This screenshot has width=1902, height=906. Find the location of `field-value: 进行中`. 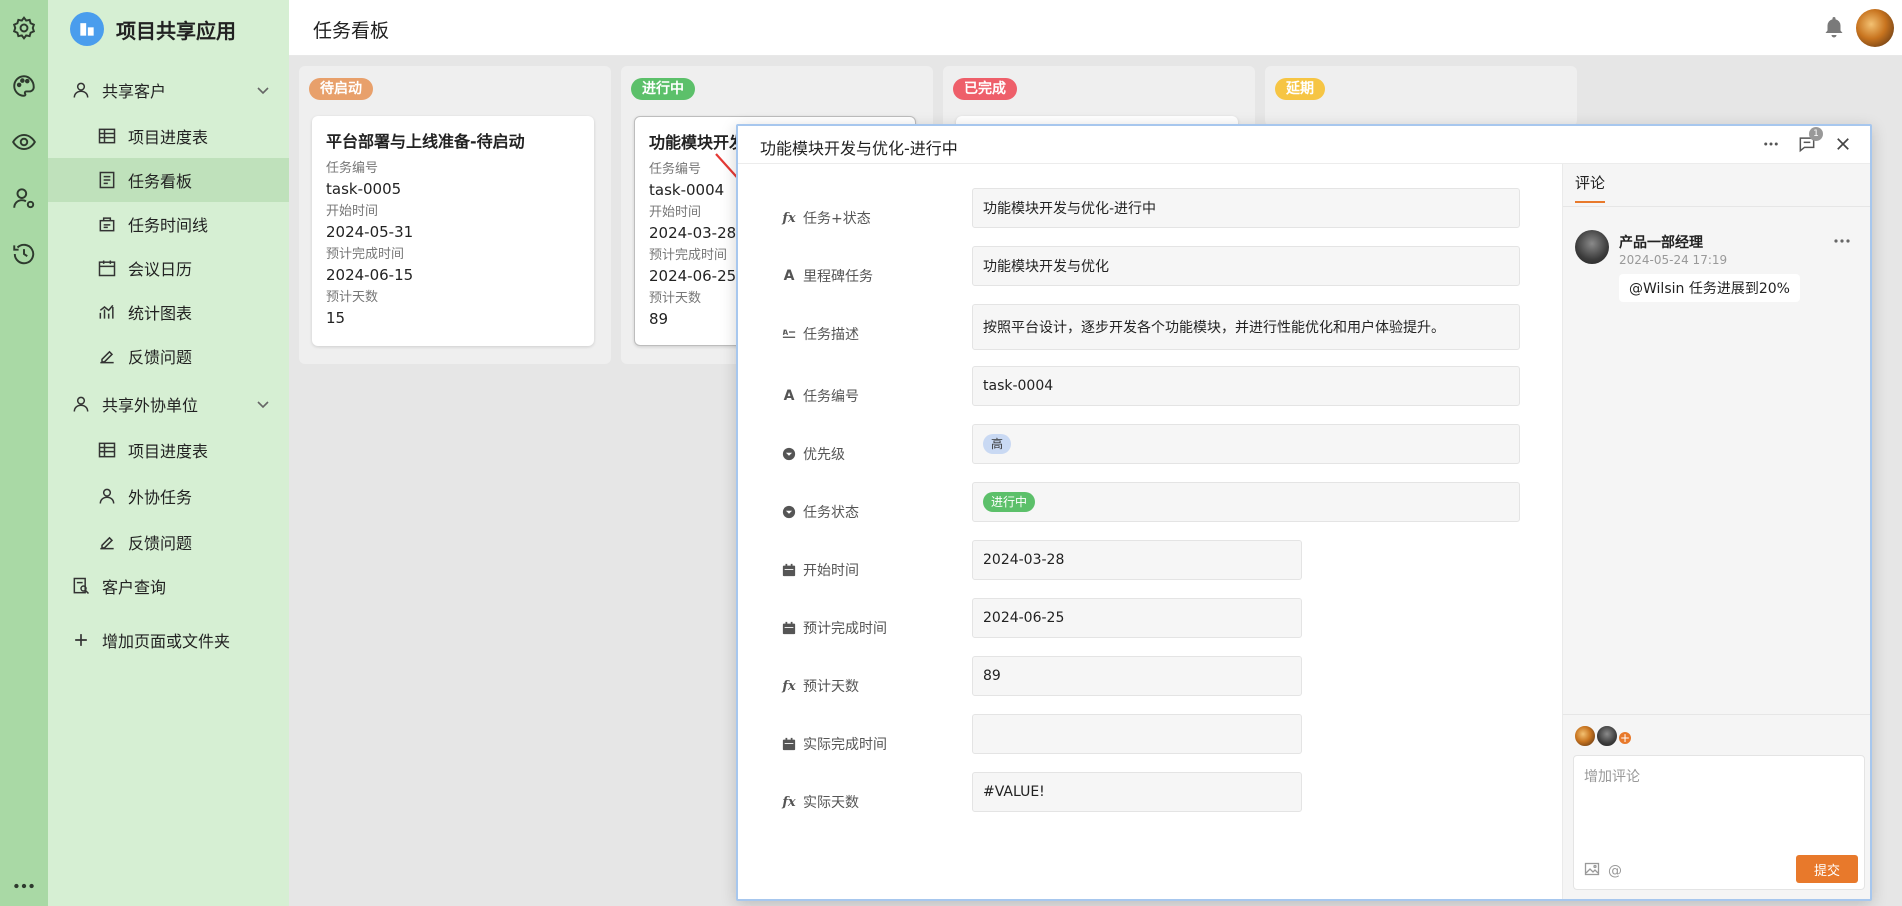

field-value: 进行中 is located at coordinates (1246, 502).